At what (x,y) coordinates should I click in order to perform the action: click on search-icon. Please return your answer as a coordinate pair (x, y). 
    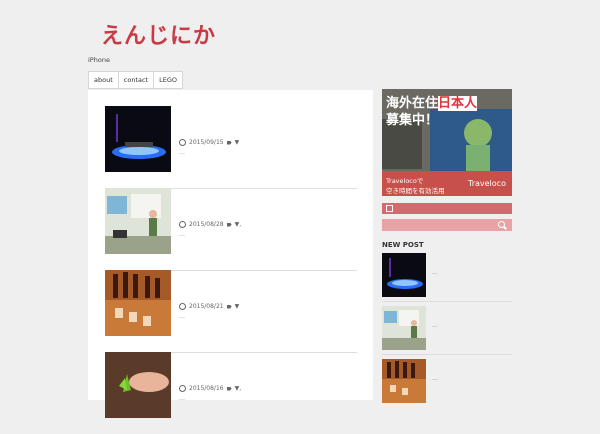
    Looking at the image, I should click on (501, 224).